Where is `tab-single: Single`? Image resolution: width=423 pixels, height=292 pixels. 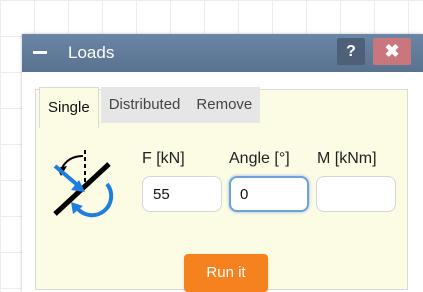
tab-single: Single is located at coordinates (69, 107).